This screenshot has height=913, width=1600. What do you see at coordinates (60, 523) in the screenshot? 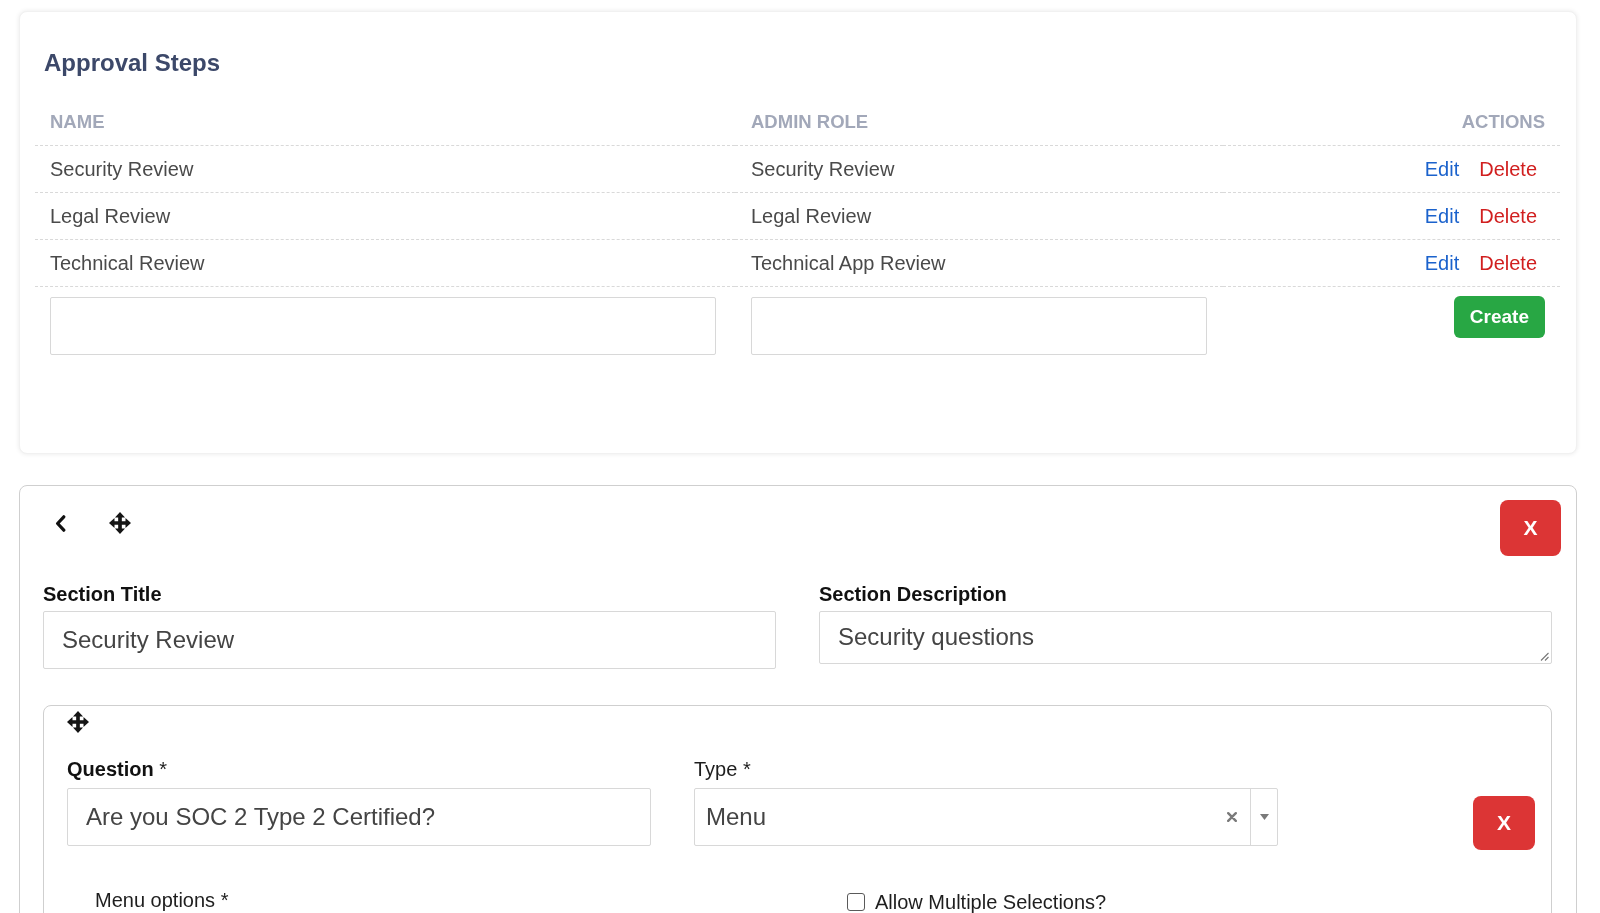
I see `back-chevron-icon` at bounding box center [60, 523].